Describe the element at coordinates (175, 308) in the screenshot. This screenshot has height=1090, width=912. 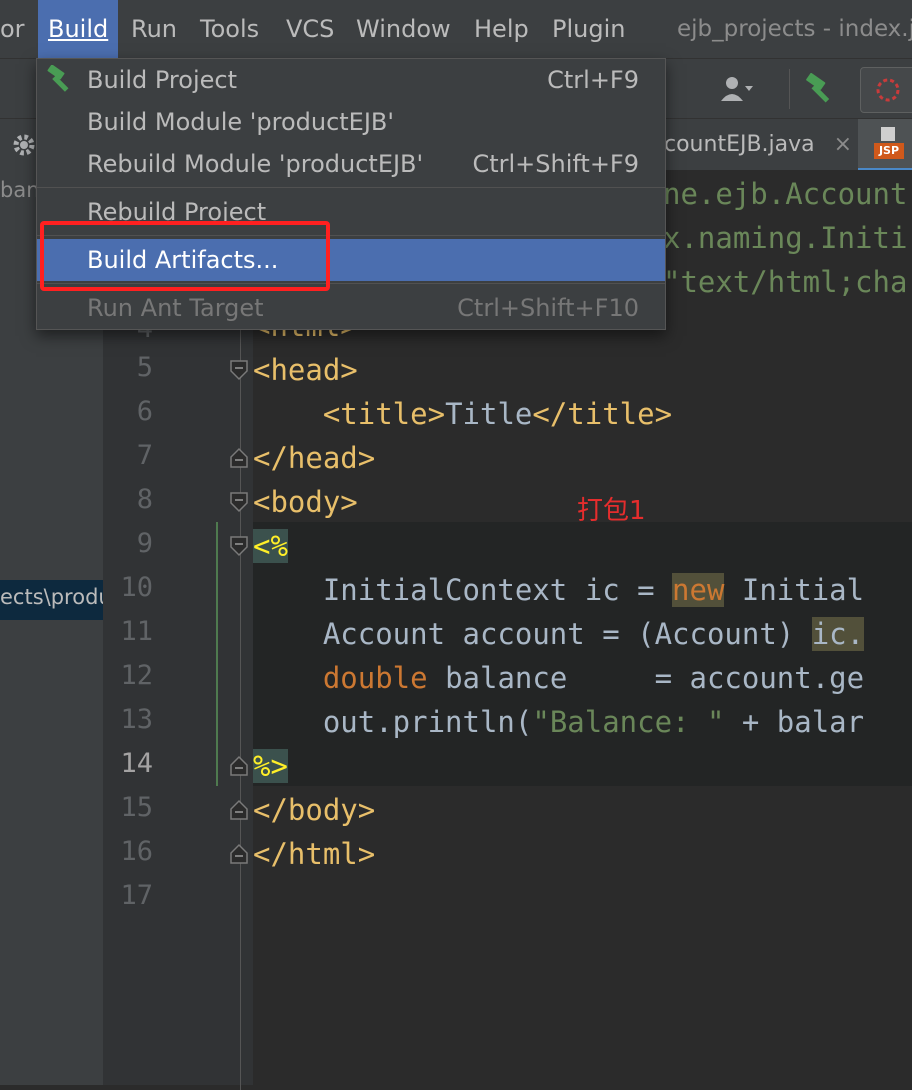
I see `menu-item-label: Run Ant Target` at that location.